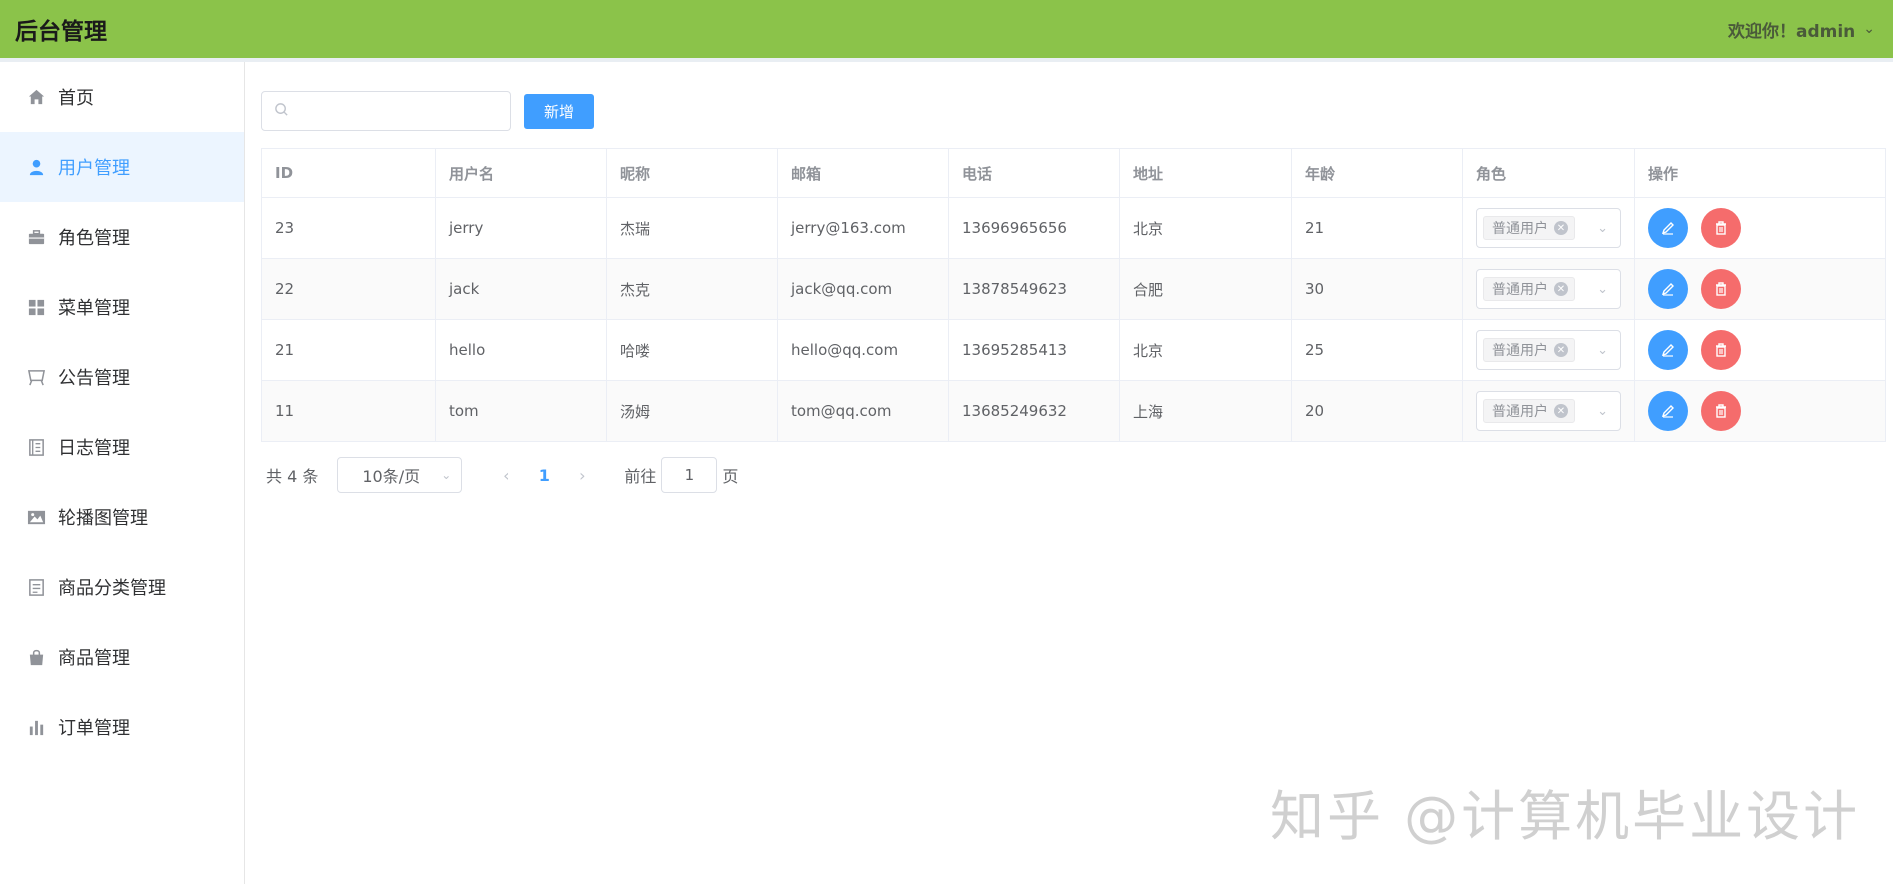 Image resolution: width=1893 pixels, height=884 pixels. What do you see at coordinates (391, 476) in the screenshot?
I see `page-size-value: 10条/页` at bounding box center [391, 476].